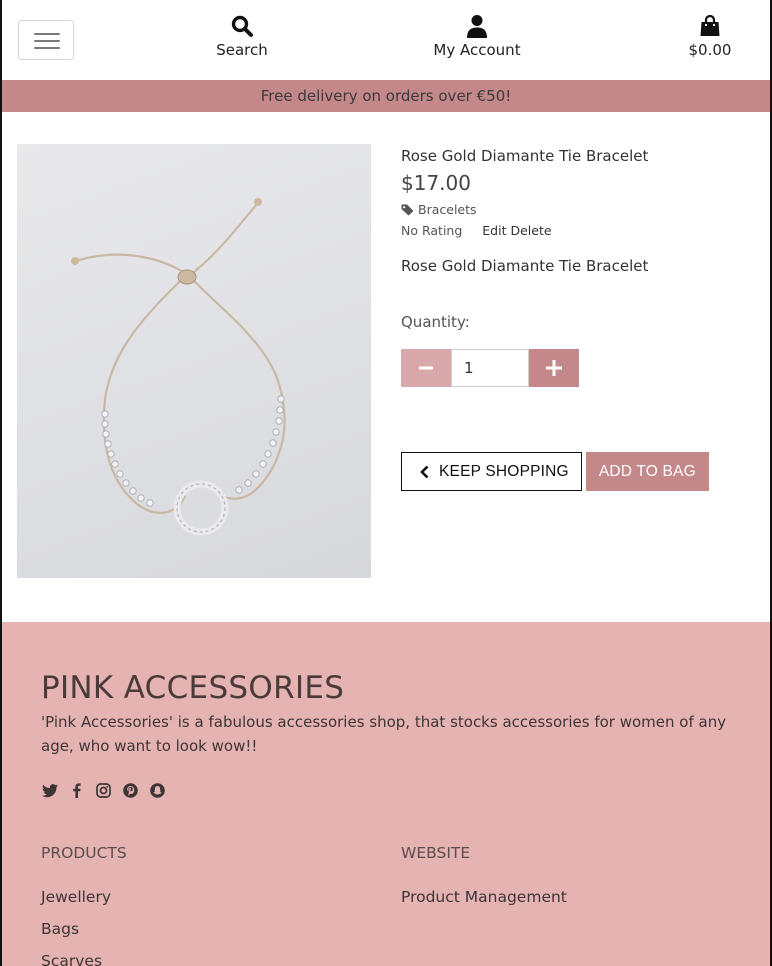 This screenshot has width=772, height=966. What do you see at coordinates (710, 50) in the screenshot?
I see `bag-total: $0.00` at bounding box center [710, 50].